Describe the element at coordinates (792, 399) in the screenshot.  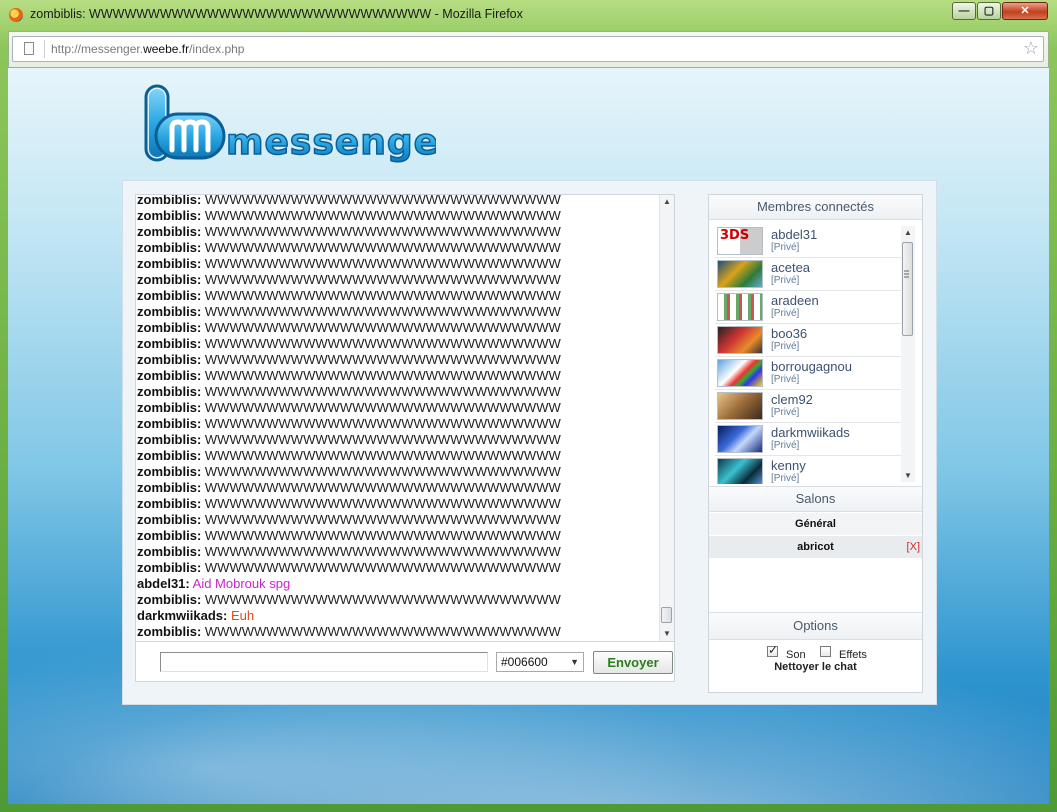
I see `member-name: clem92` at that location.